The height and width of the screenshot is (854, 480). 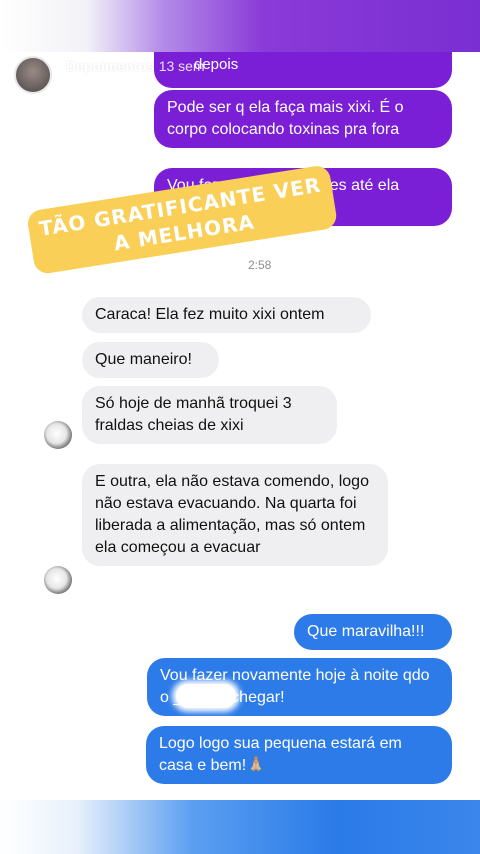 What do you see at coordinates (143, 359) in the screenshot?
I see `message-text: Que maneiro!` at bounding box center [143, 359].